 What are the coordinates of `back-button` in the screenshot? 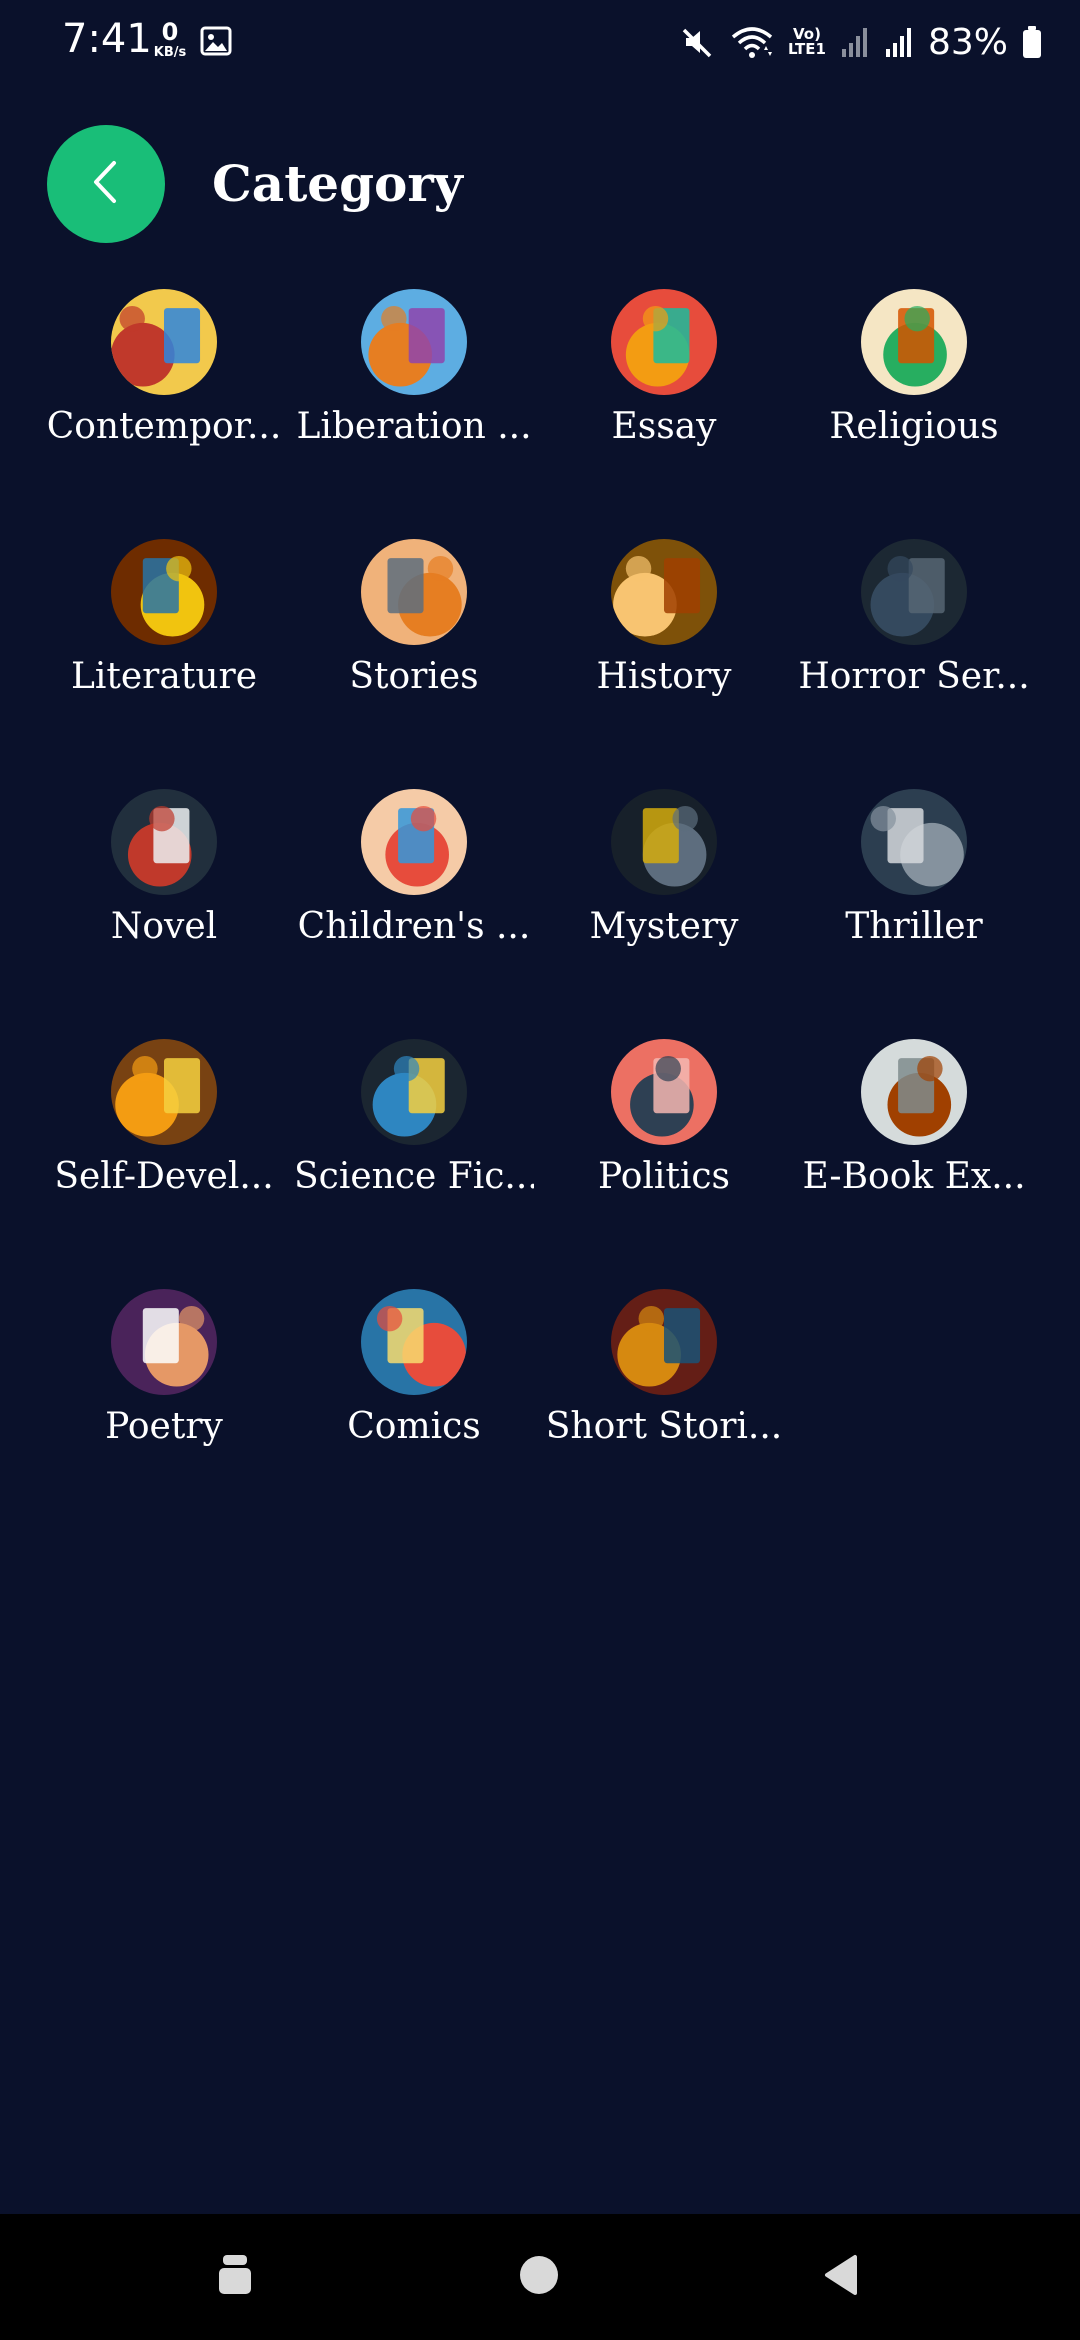 It's located at (106, 184).